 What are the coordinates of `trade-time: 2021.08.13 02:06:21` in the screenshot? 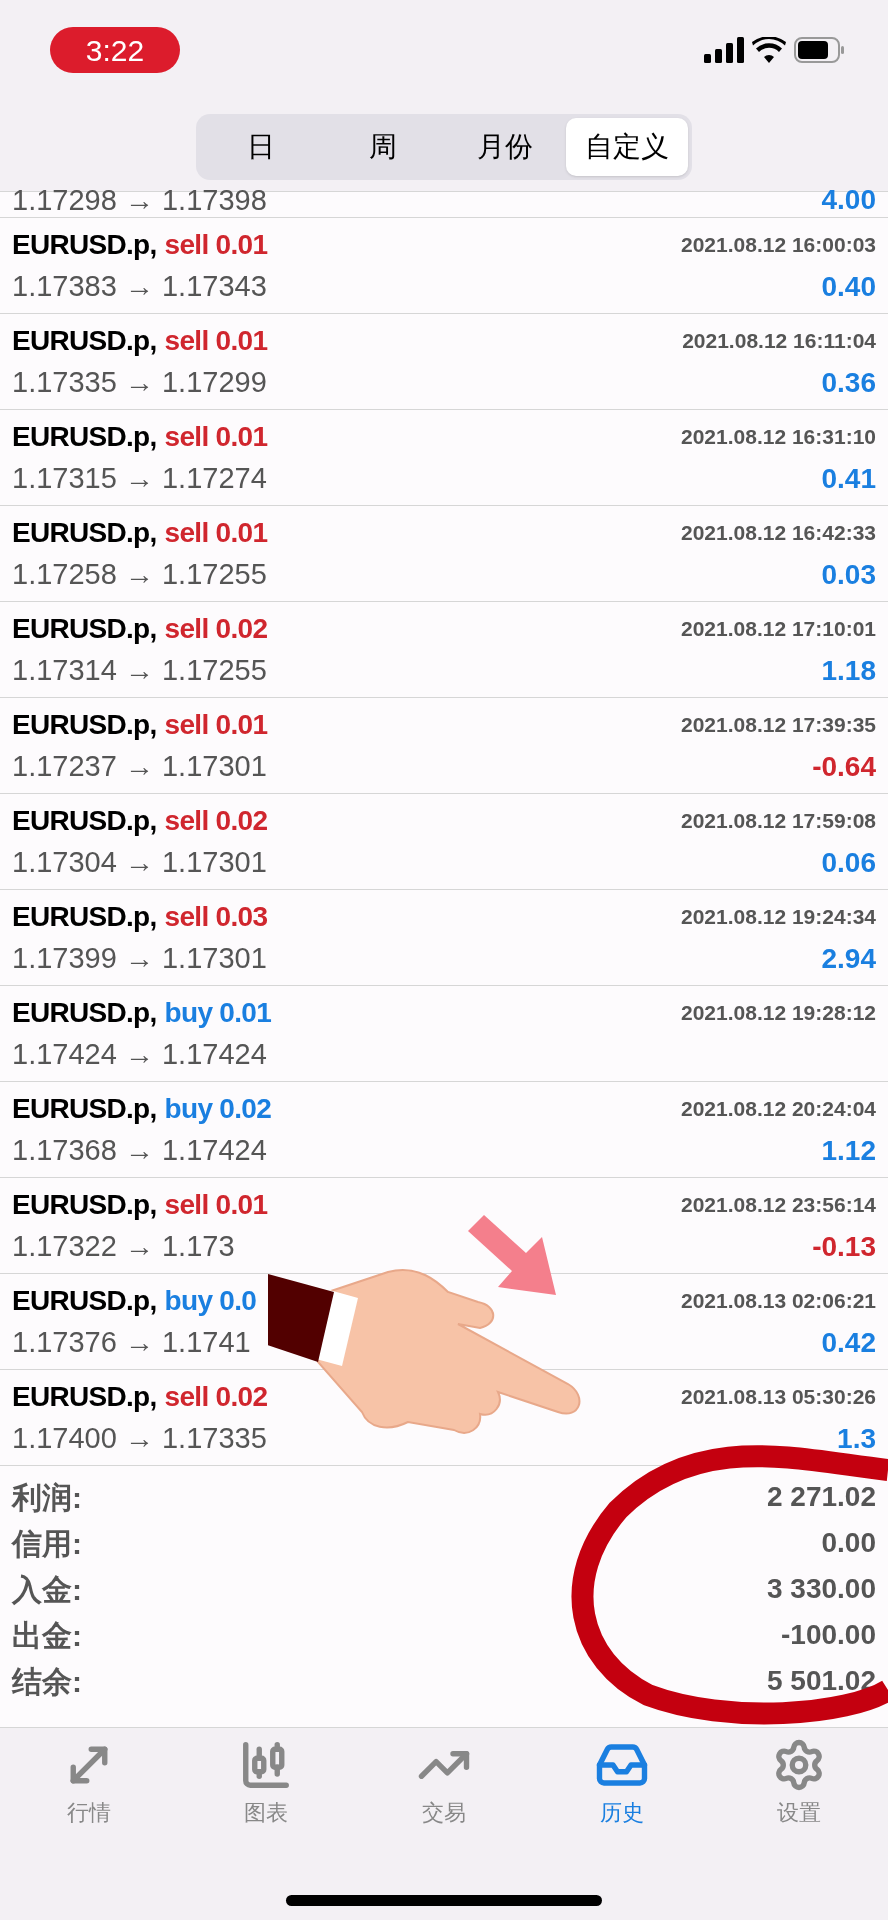 It's located at (778, 1300).